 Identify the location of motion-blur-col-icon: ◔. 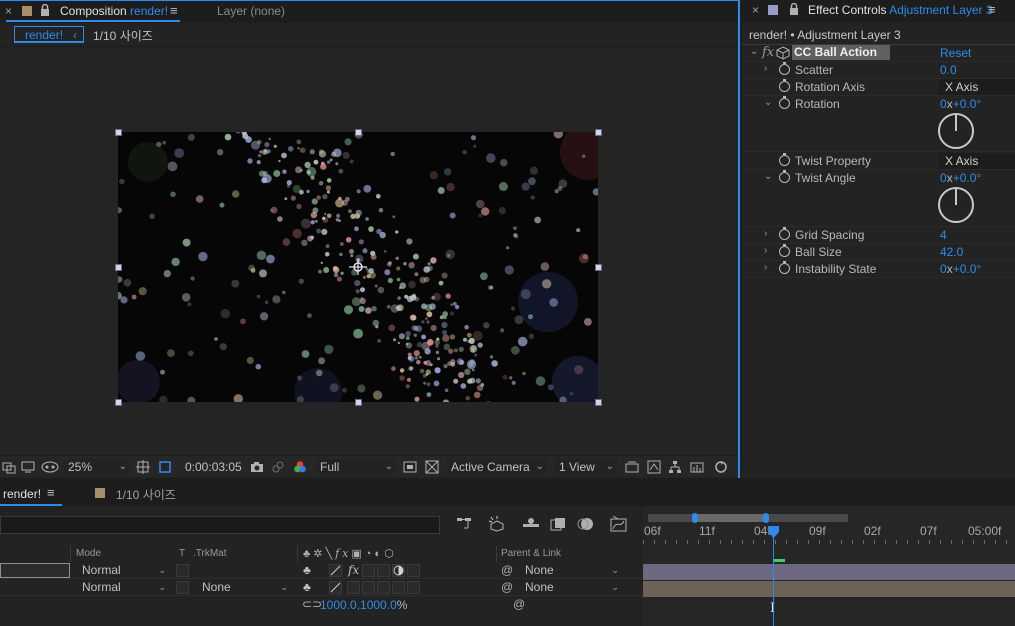
(370, 554).